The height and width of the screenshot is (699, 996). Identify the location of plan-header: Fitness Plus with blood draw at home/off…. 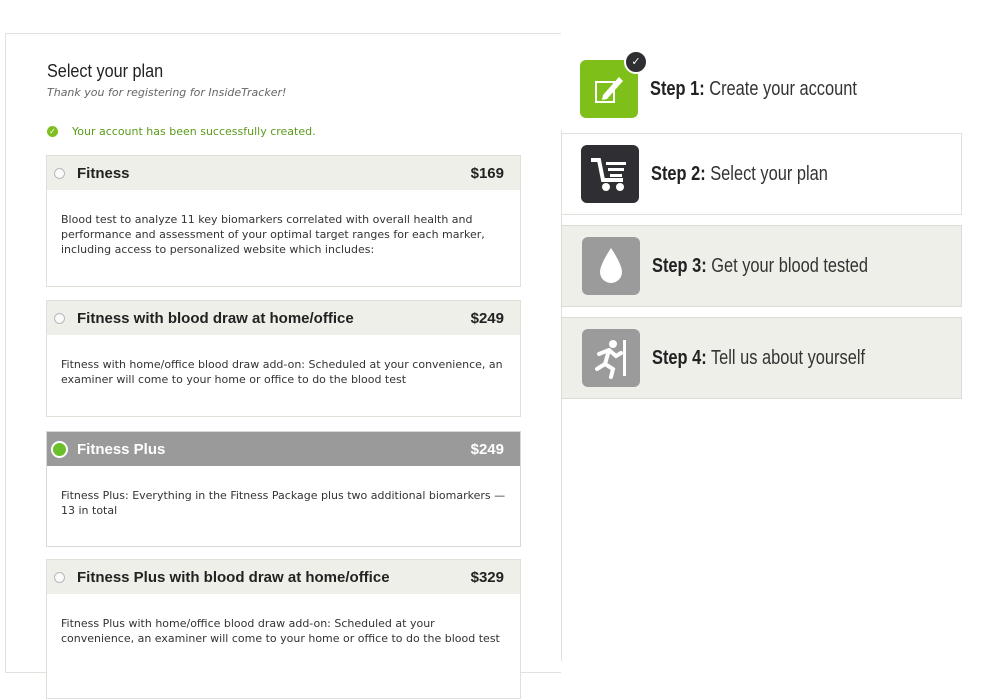
(283, 577).